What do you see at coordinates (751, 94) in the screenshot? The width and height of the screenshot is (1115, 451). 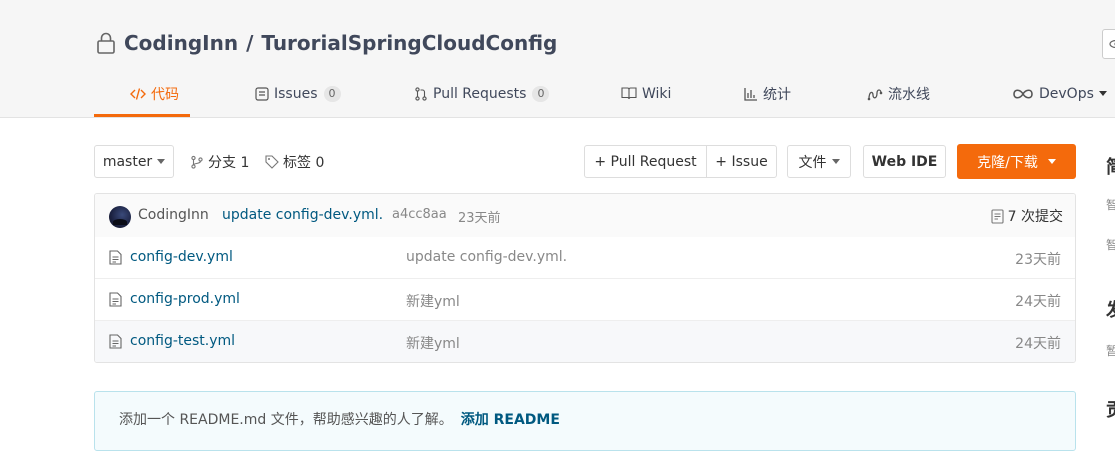 I see `bar-chart-icon` at bounding box center [751, 94].